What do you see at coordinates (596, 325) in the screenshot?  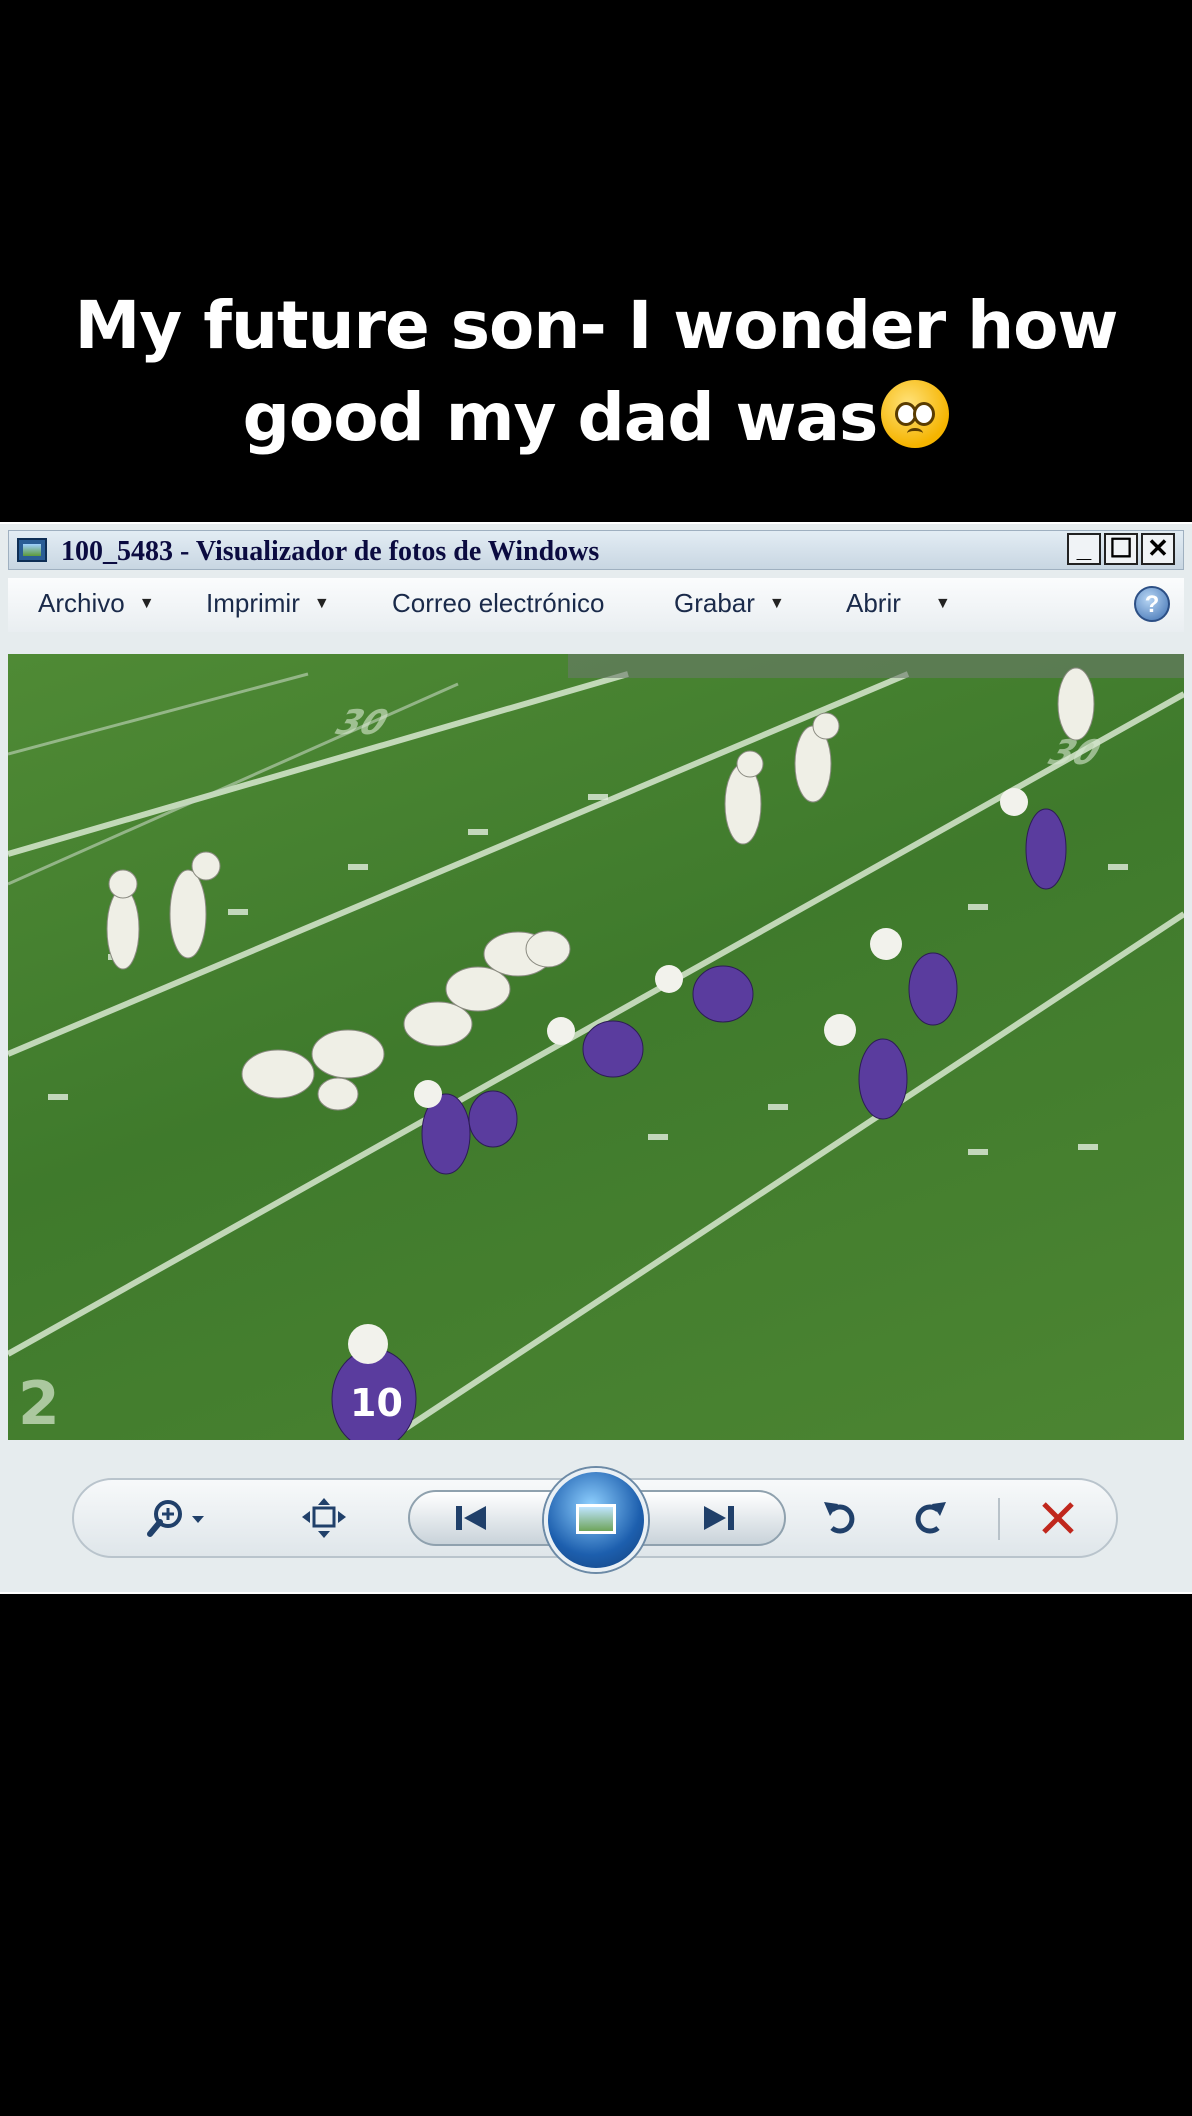 I see `caption-line-1: My future son- I wonder how` at bounding box center [596, 325].